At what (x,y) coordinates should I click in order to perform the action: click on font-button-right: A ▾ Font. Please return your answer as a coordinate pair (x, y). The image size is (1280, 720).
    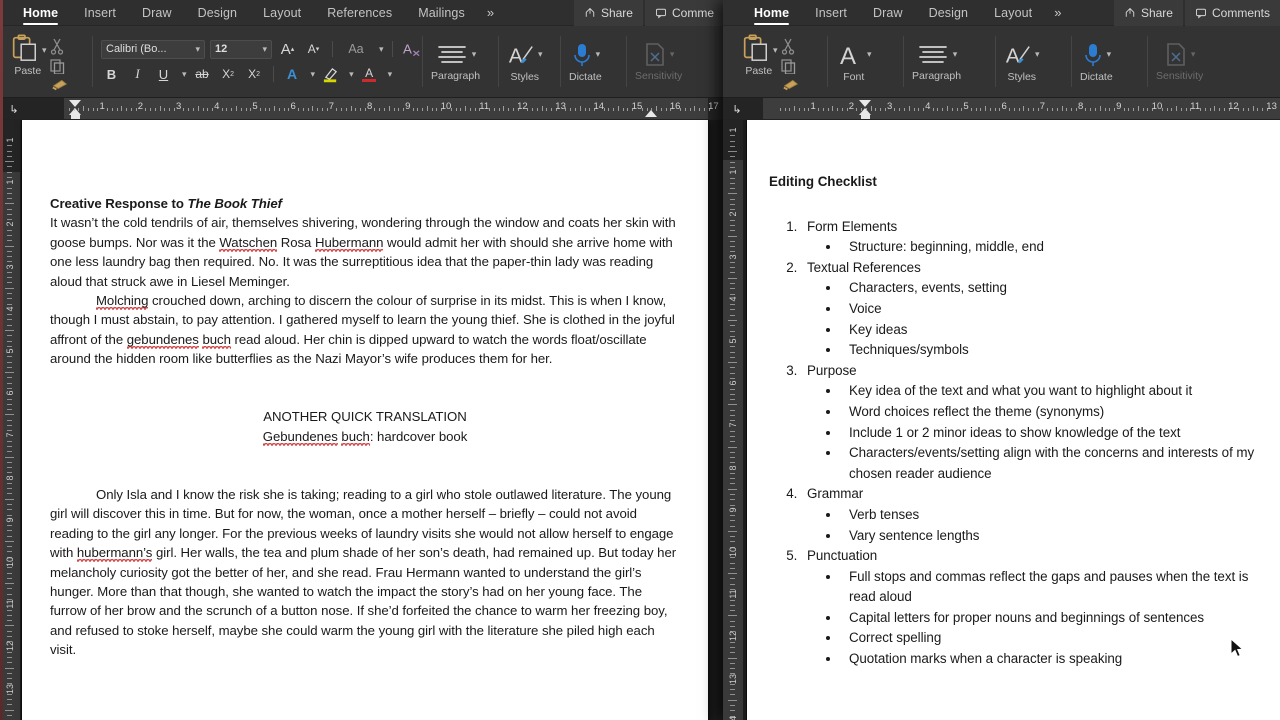
    Looking at the image, I should click on (854, 62).